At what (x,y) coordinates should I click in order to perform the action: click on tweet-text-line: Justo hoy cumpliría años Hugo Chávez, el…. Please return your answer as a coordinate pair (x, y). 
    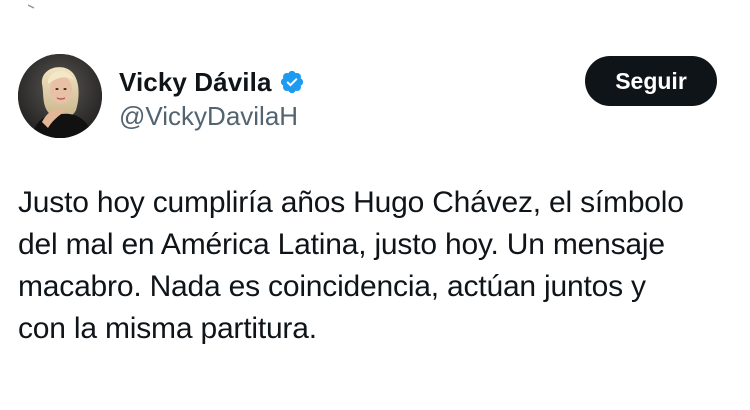
    Looking at the image, I should click on (351, 202).